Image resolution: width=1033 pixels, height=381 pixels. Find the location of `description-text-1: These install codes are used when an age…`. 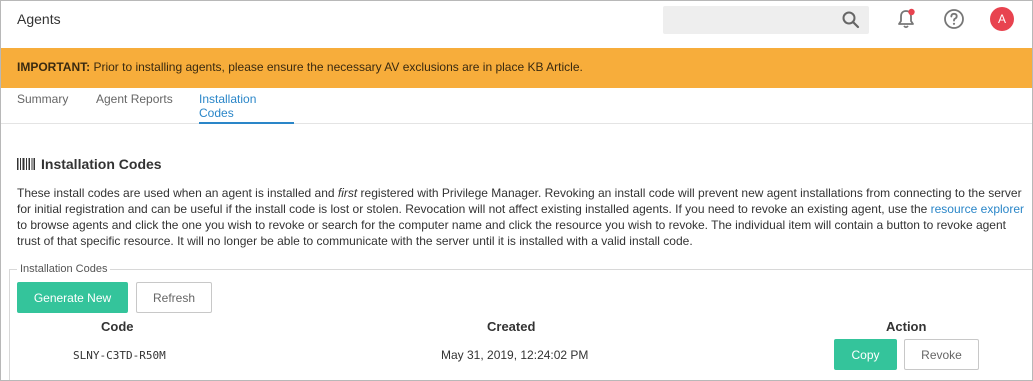

description-text-1: These install codes are used when an age… is located at coordinates (177, 193).